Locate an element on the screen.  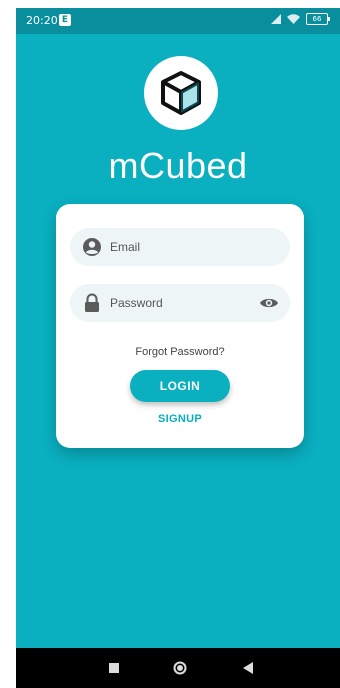
password-input is located at coordinates (180, 303).